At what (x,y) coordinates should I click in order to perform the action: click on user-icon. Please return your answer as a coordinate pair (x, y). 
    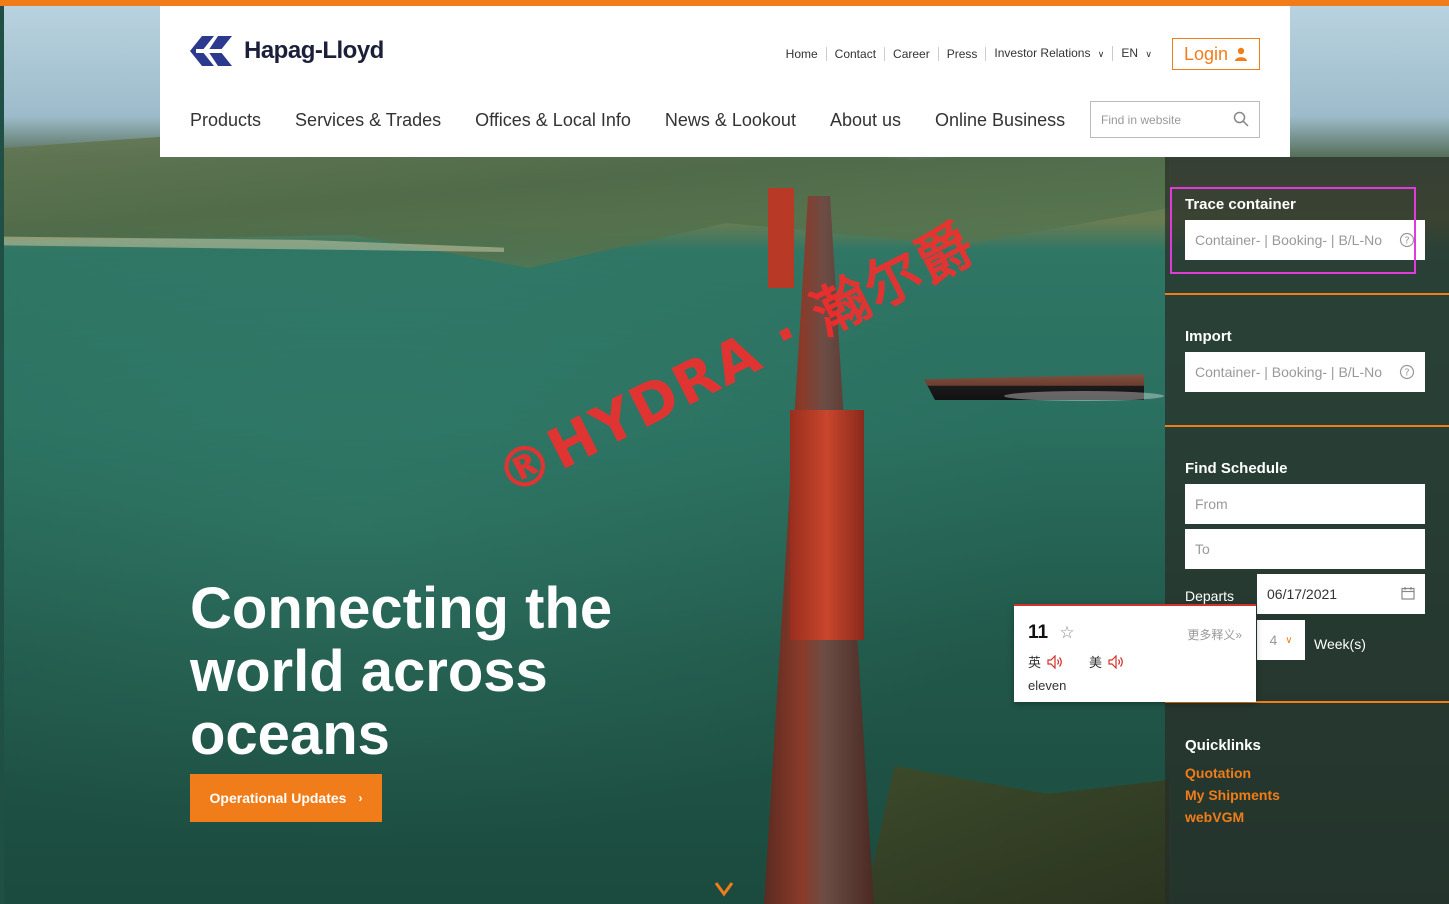
    Looking at the image, I should click on (1241, 54).